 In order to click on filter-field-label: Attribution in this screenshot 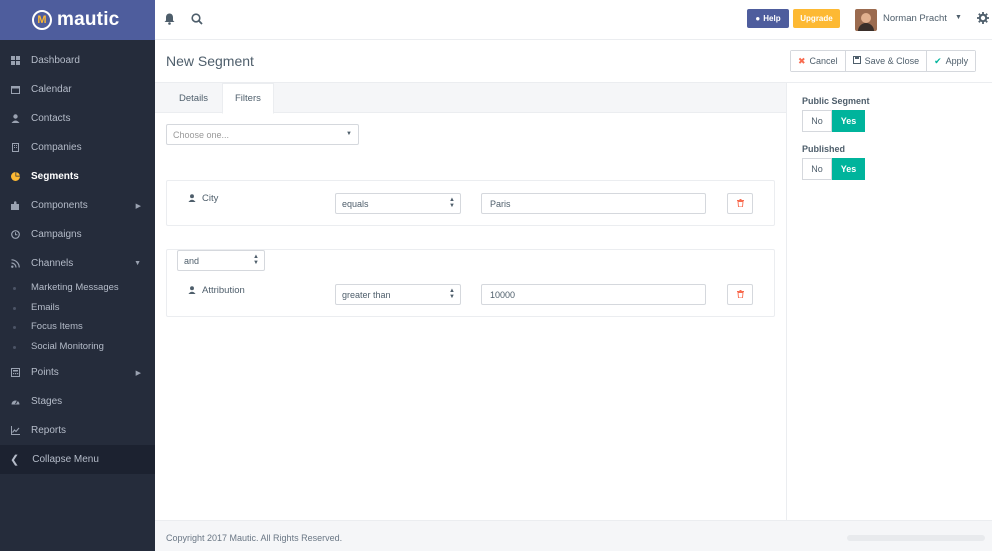, I will do `click(216, 290)`.